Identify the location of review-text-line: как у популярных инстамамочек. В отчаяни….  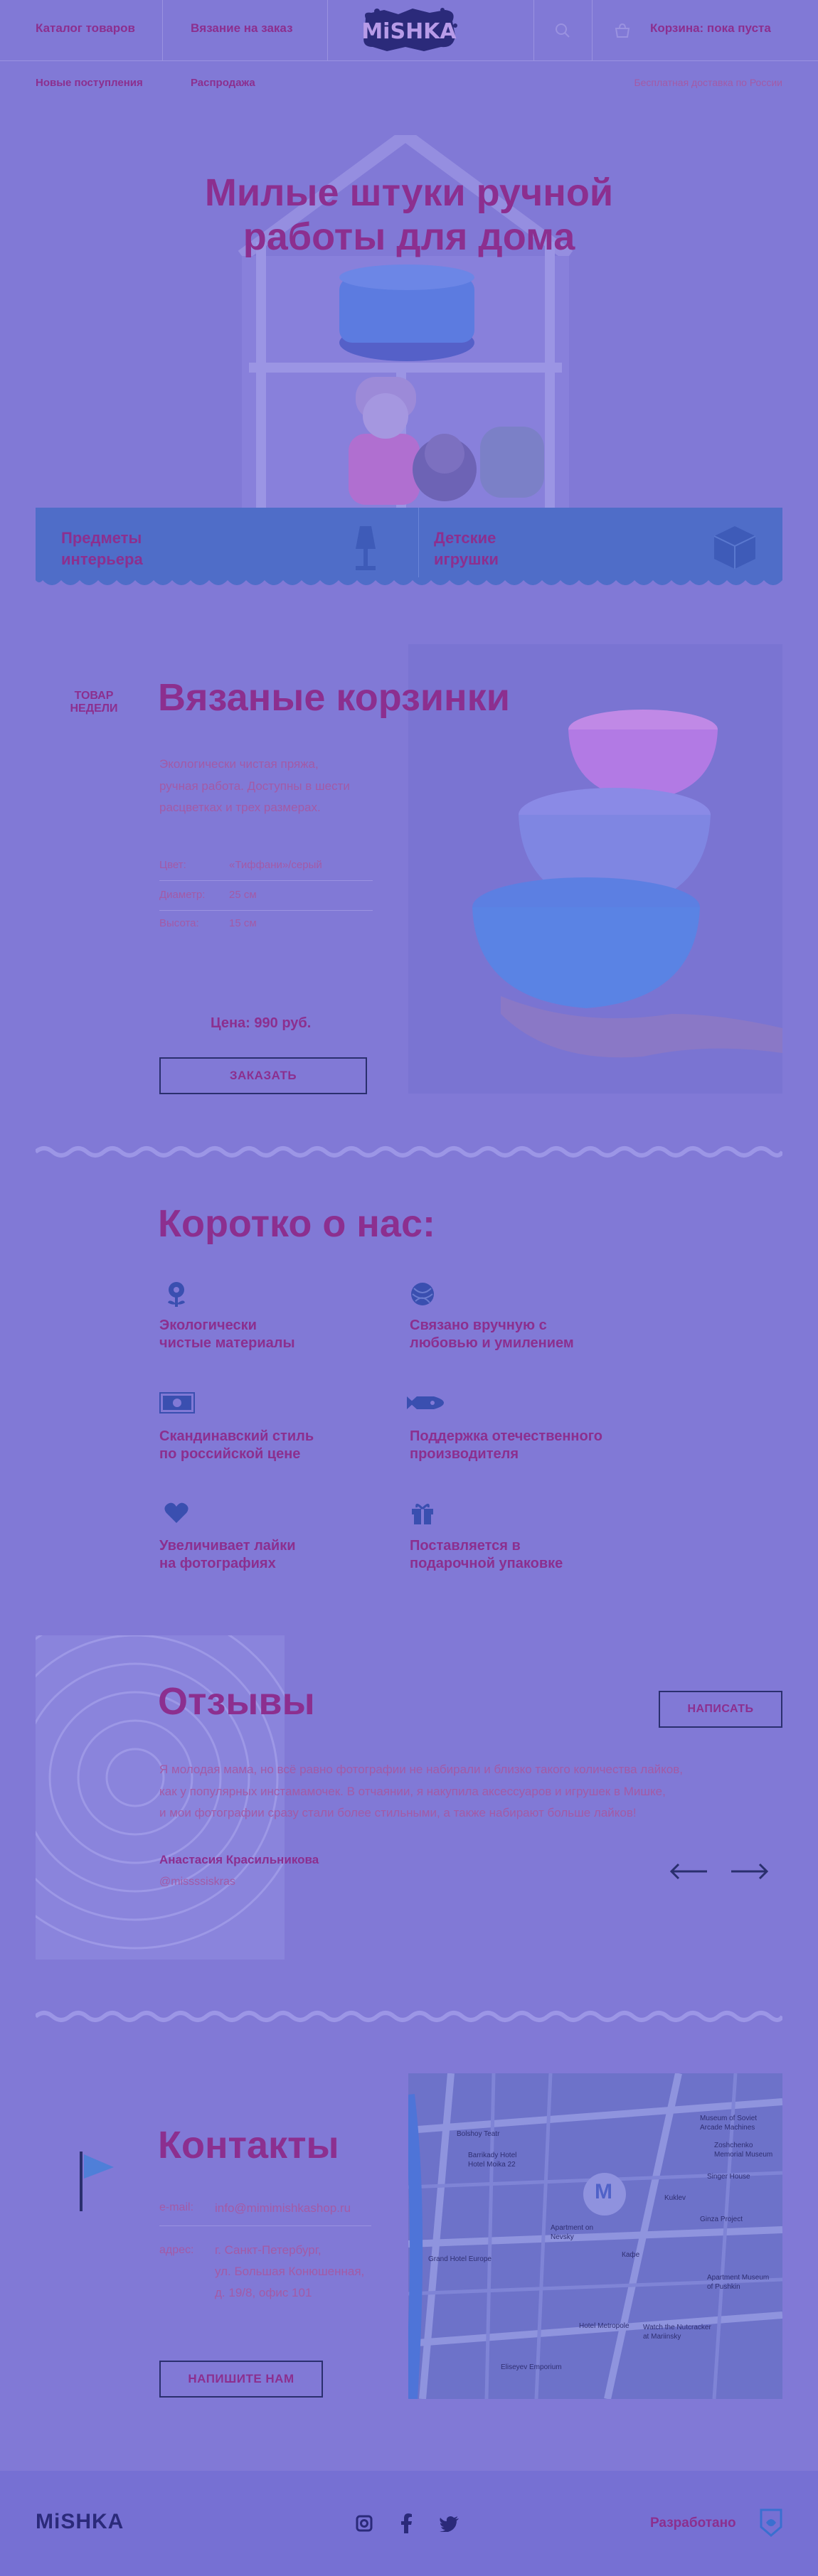
(412, 1791).